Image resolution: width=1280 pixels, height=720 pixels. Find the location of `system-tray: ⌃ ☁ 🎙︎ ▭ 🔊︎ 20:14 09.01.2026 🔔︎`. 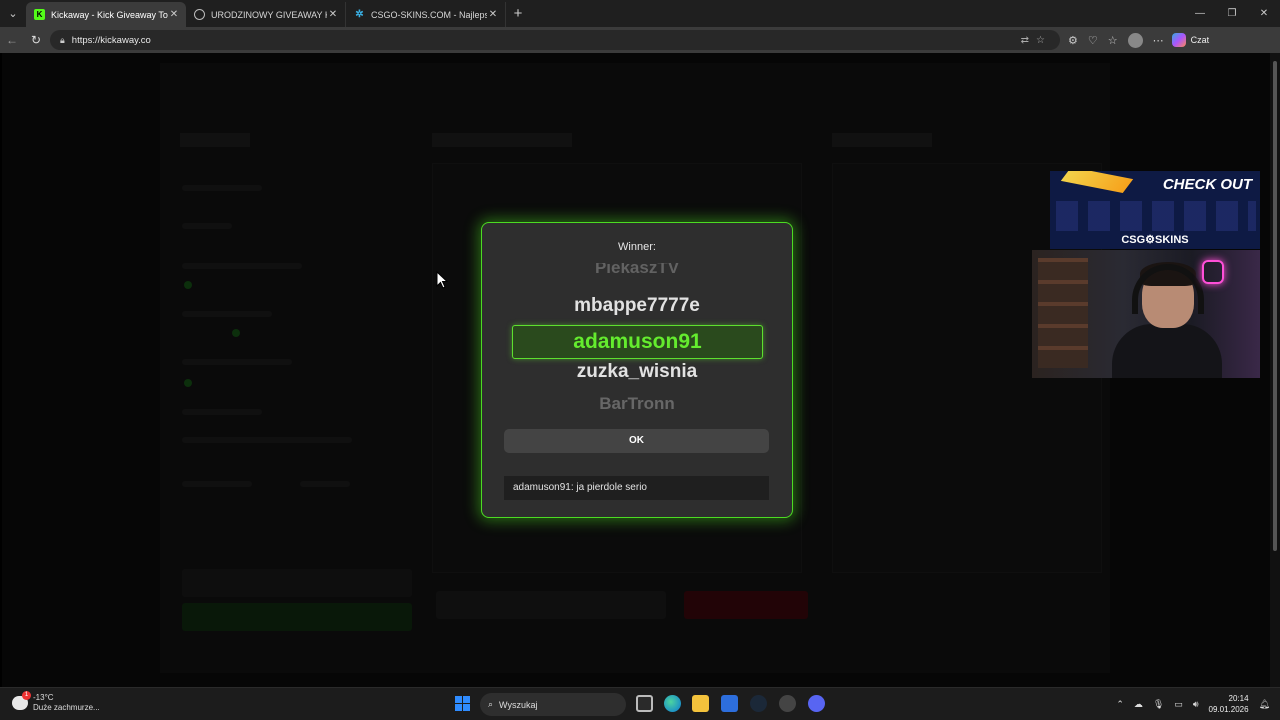

system-tray: ⌃ ☁ 🎙︎ ▭ 🔊︎ 20:14 09.01.2026 🔔︎ is located at coordinates (1193, 704).